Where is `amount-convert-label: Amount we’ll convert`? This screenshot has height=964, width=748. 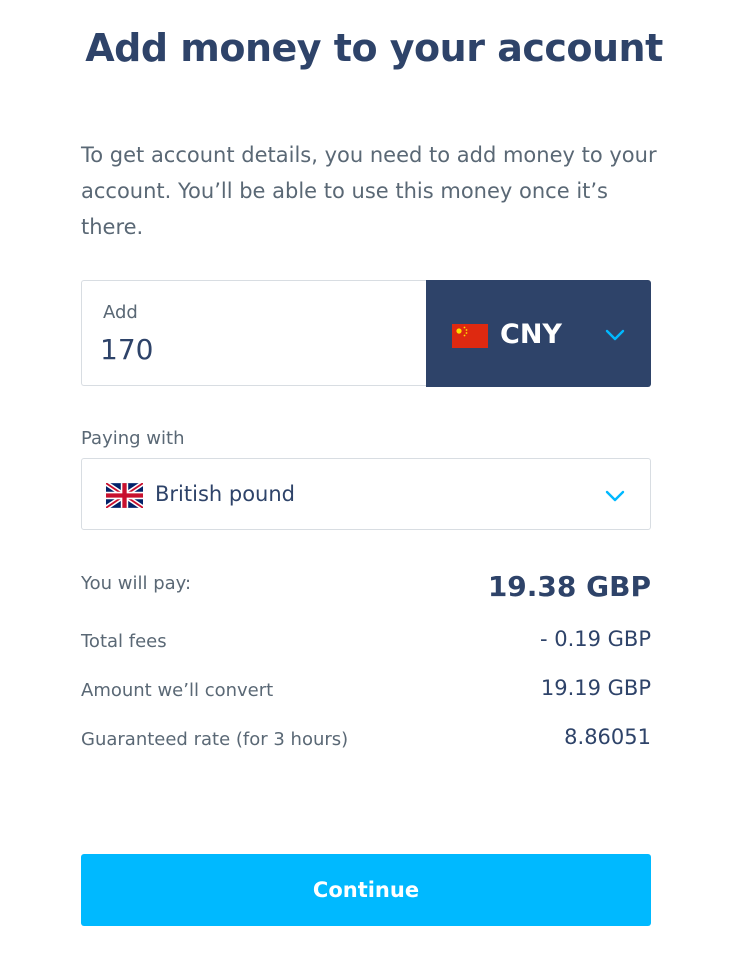 amount-convert-label: Amount we’ll convert is located at coordinates (177, 690).